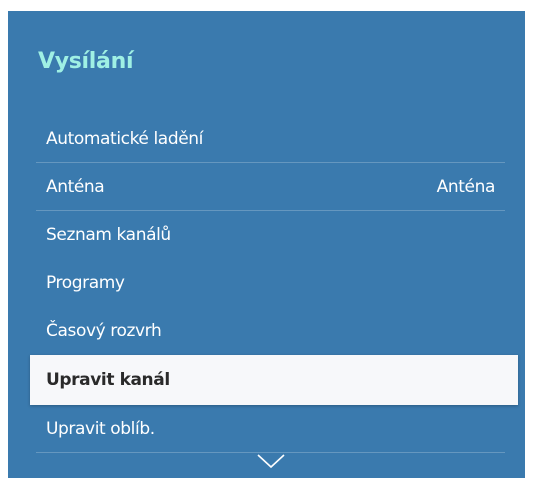 The width and height of the screenshot is (533, 478). What do you see at coordinates (270, 139) in the screenshot?
I see `menu-item-auto-tuning: Automatické ladění` at bounding box center [270, 139].